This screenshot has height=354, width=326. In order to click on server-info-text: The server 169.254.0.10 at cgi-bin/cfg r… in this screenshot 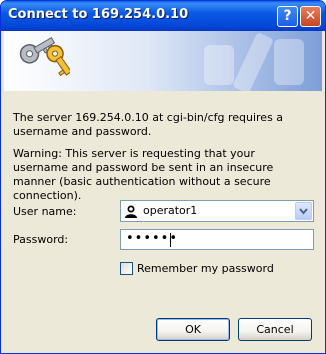, I will do `click(148, 124)`.